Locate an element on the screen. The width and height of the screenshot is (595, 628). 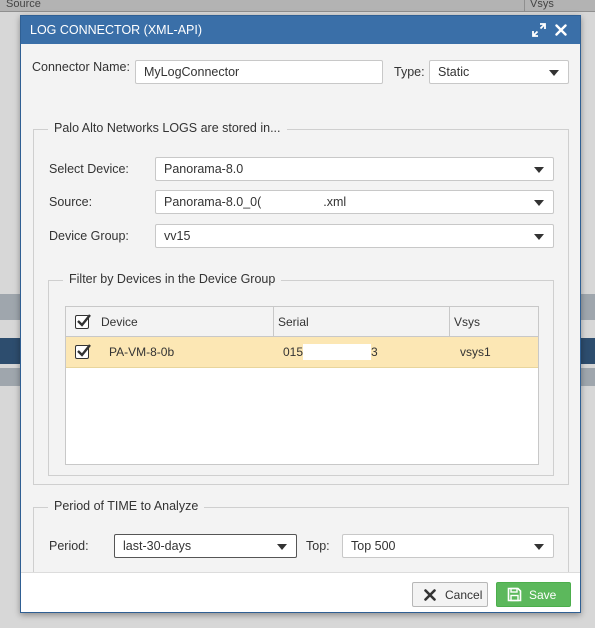
time-period-legend: Period of TIME to Analyze is located at coordinates (126, 506).